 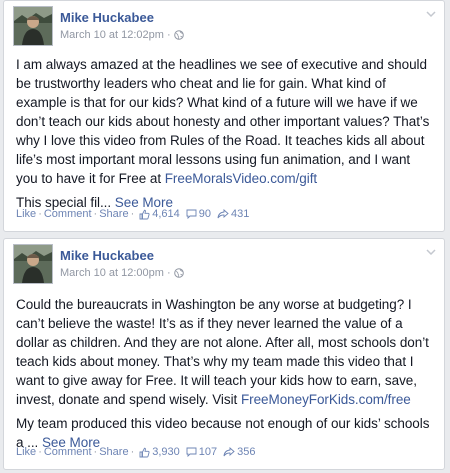 What do you see at coordinates (208, 452) in the screenshot?
I see `comments-count-value: 107` at bounding box center [208, 452].